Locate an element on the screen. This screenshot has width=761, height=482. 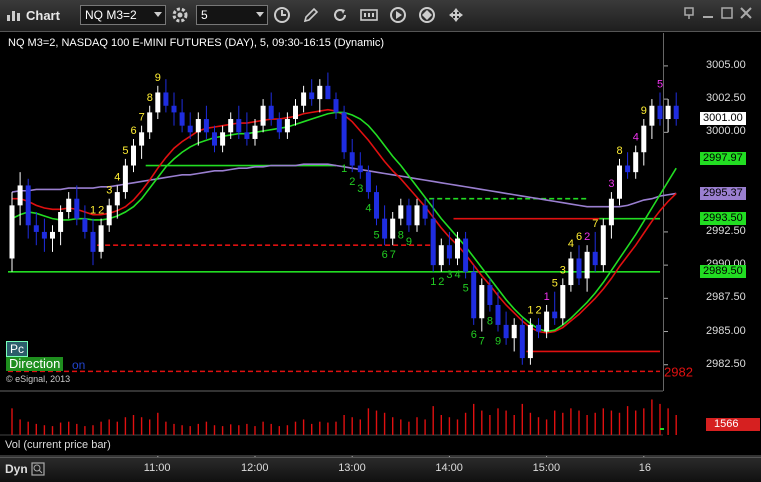
count-label: 9 is located at coordinates (644, 111).